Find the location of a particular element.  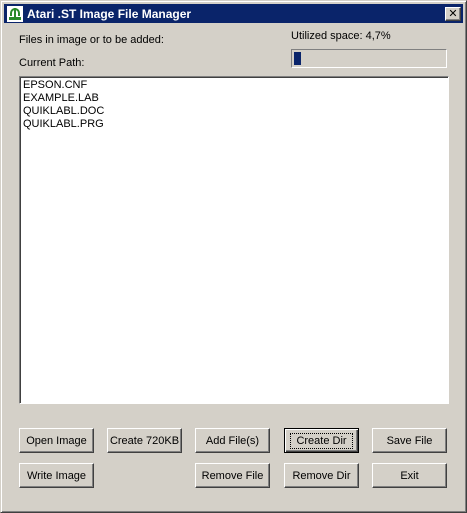

open-image-button: Open Image is located at coordinates (56, 440).